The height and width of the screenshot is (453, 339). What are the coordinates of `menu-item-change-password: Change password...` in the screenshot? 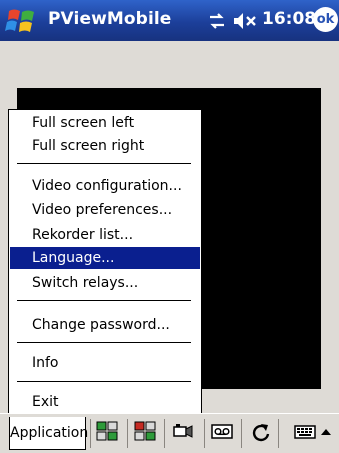 It's located at (105, 325).